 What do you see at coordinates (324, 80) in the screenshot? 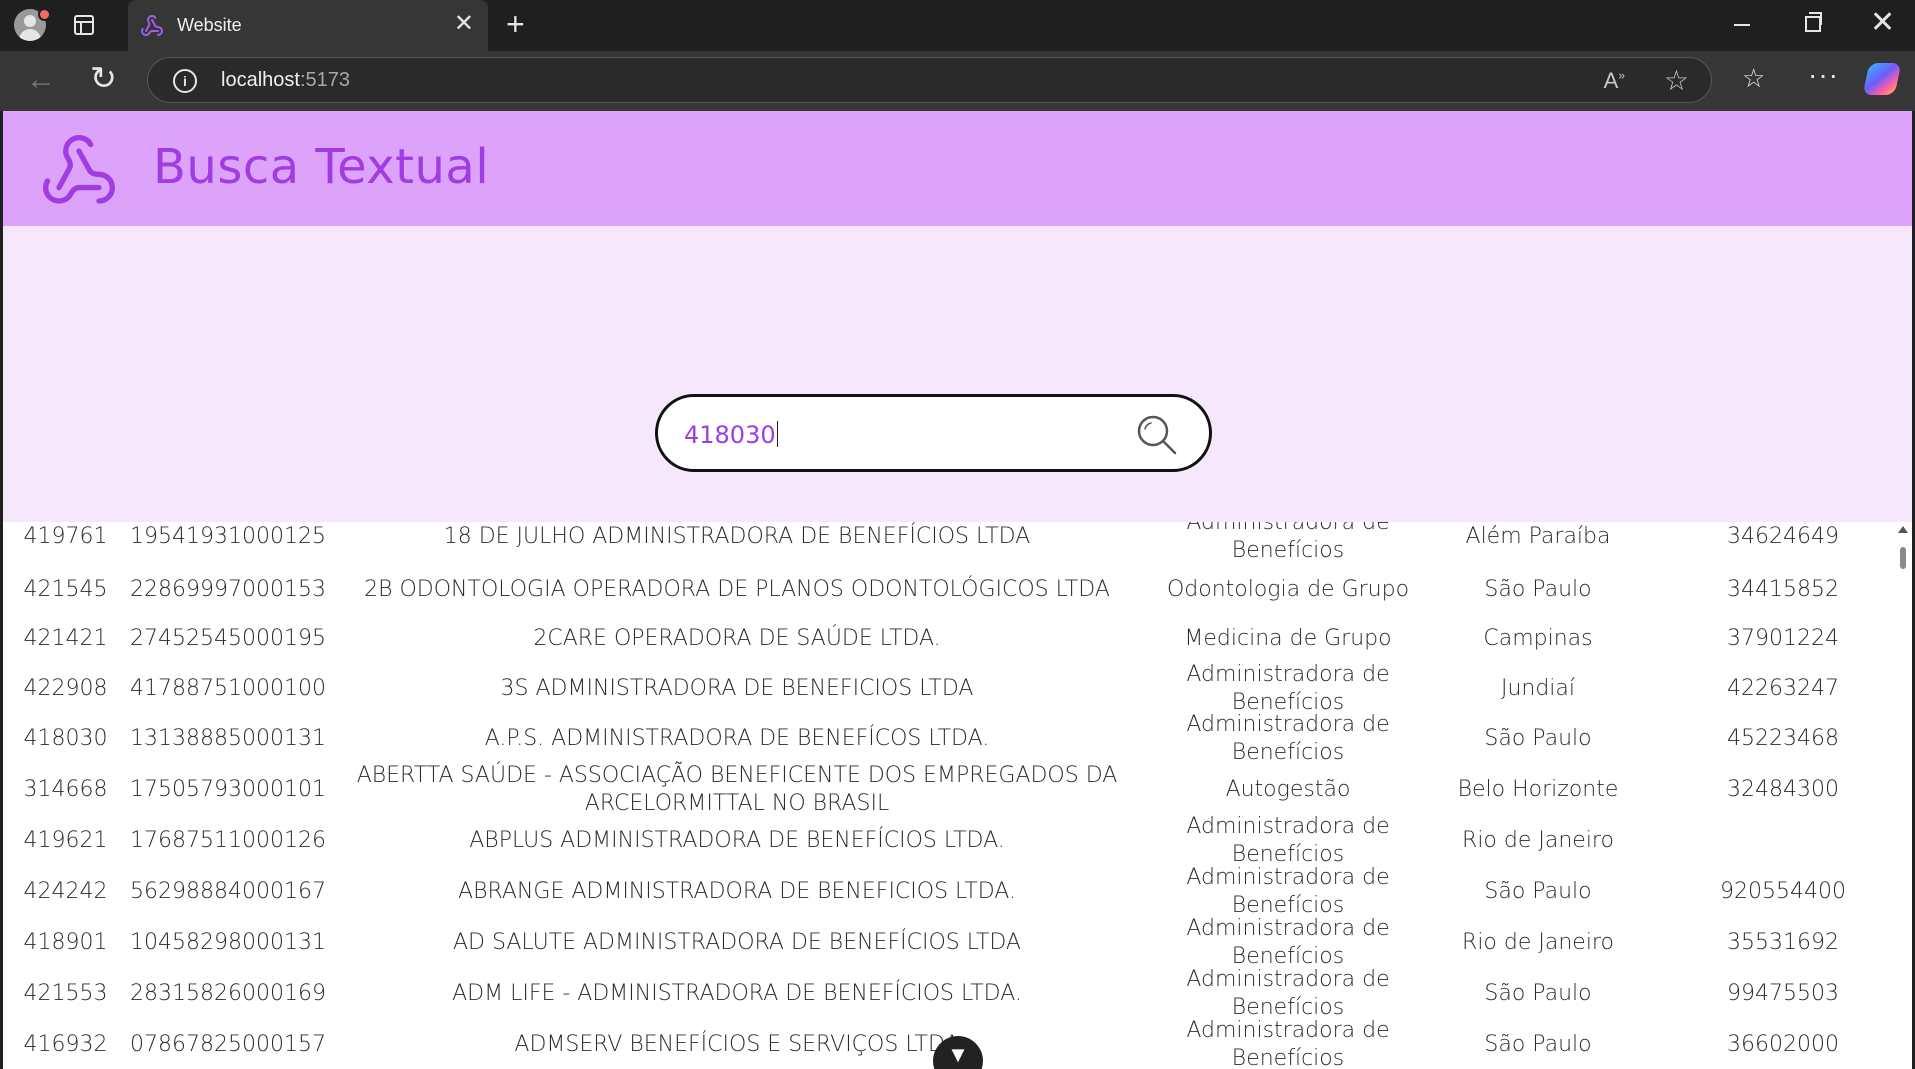
I see `url-port: :5173` at bounding box center [324, 80].